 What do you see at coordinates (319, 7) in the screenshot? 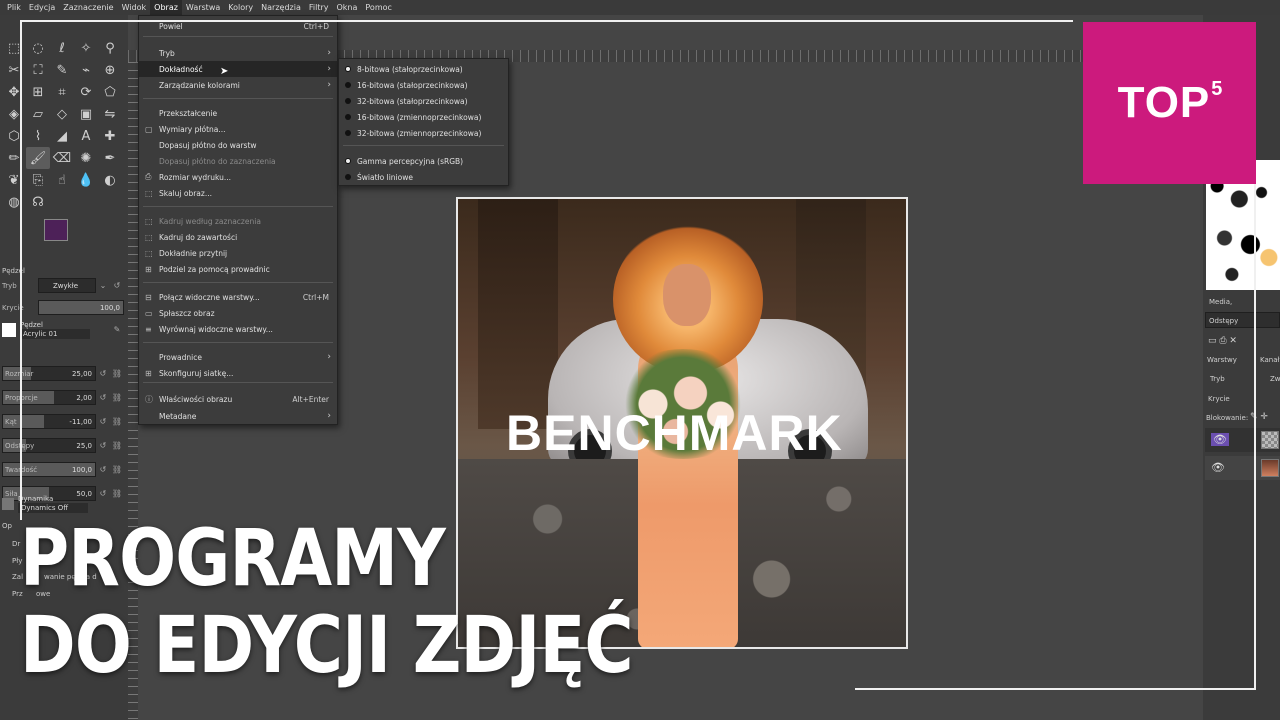
I see `menu-item: Filtry` at bounding box center [319, 7].